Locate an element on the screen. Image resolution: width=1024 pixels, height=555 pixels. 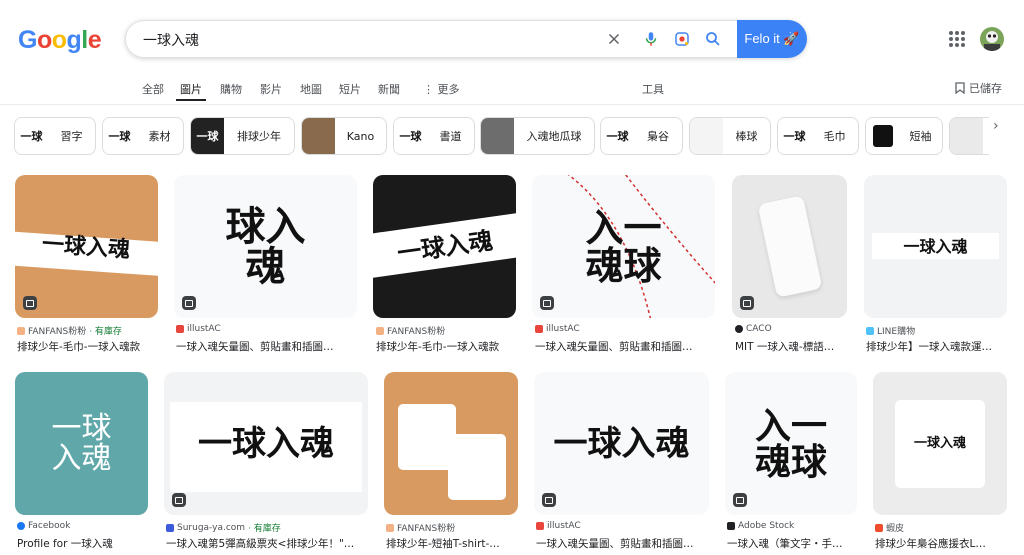
felo-it-button: Felo it 🚀 is located at coordinates (772, 39).